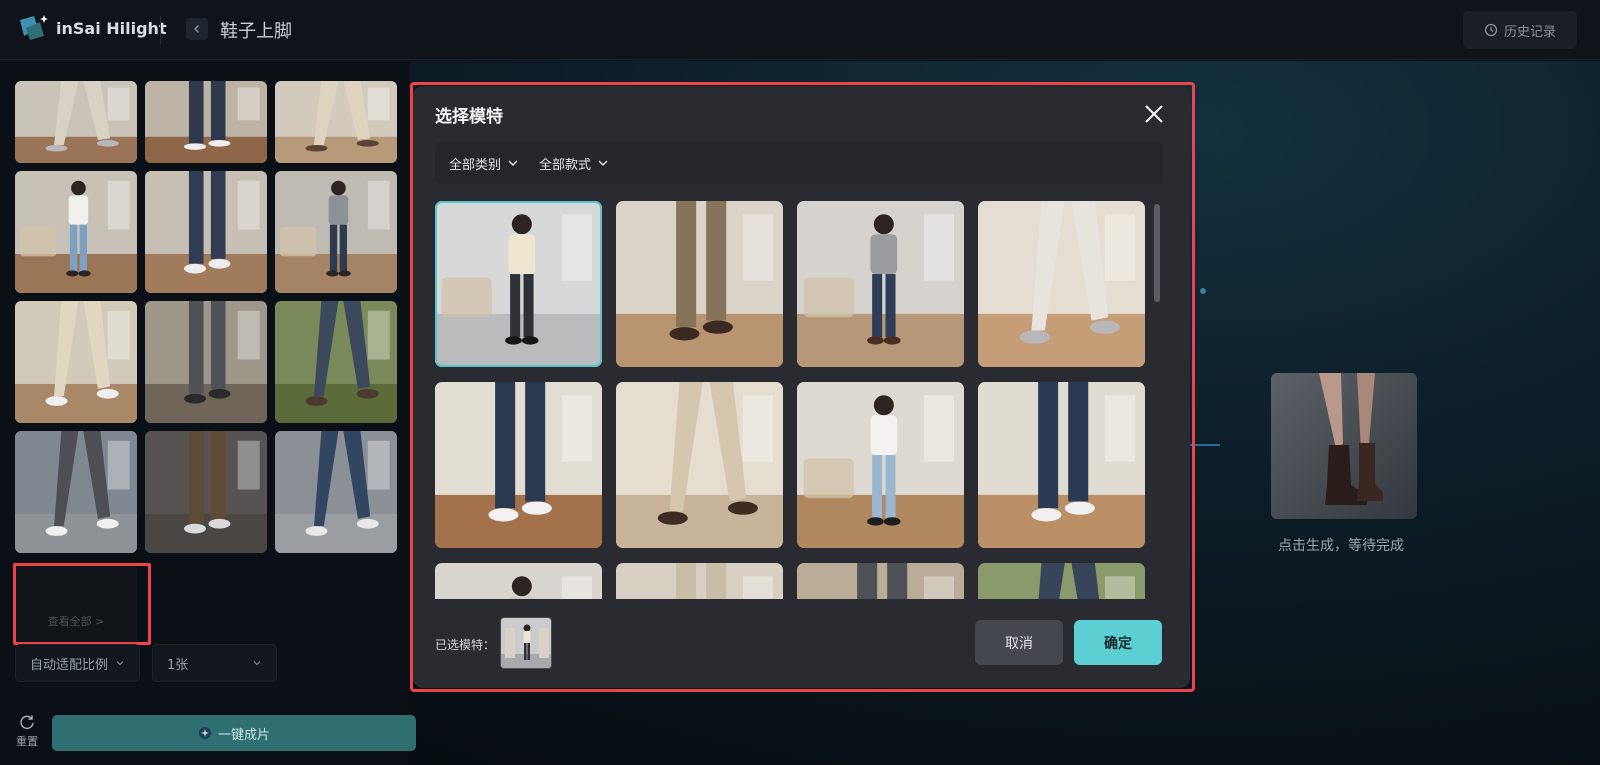 Image resolution: width=1600 pixels, height=765 pixels. What do you see at coordinates (800, 30) in the screenshot?
I see `top-bar: inSai Hilight 鞋子上脚 历史记录` at bounding box center [800, 30].